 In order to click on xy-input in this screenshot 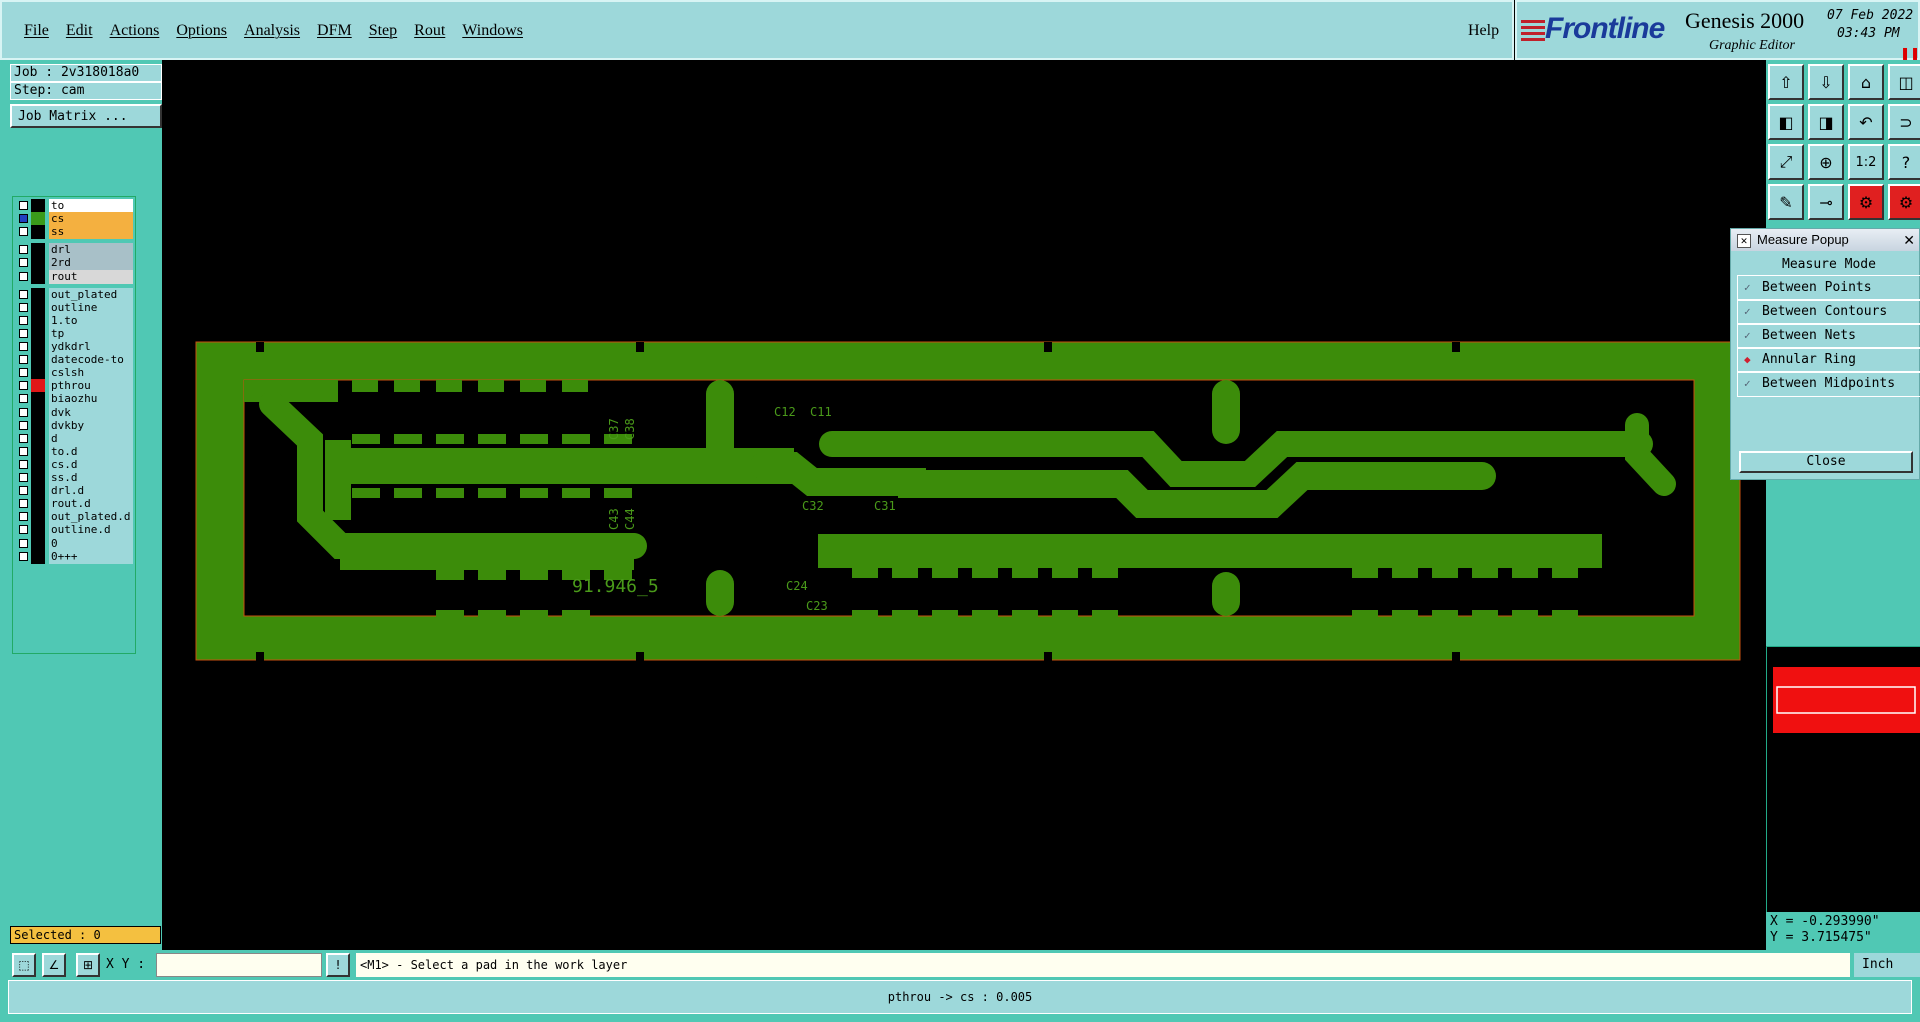, I will do `click(239, 965)`.